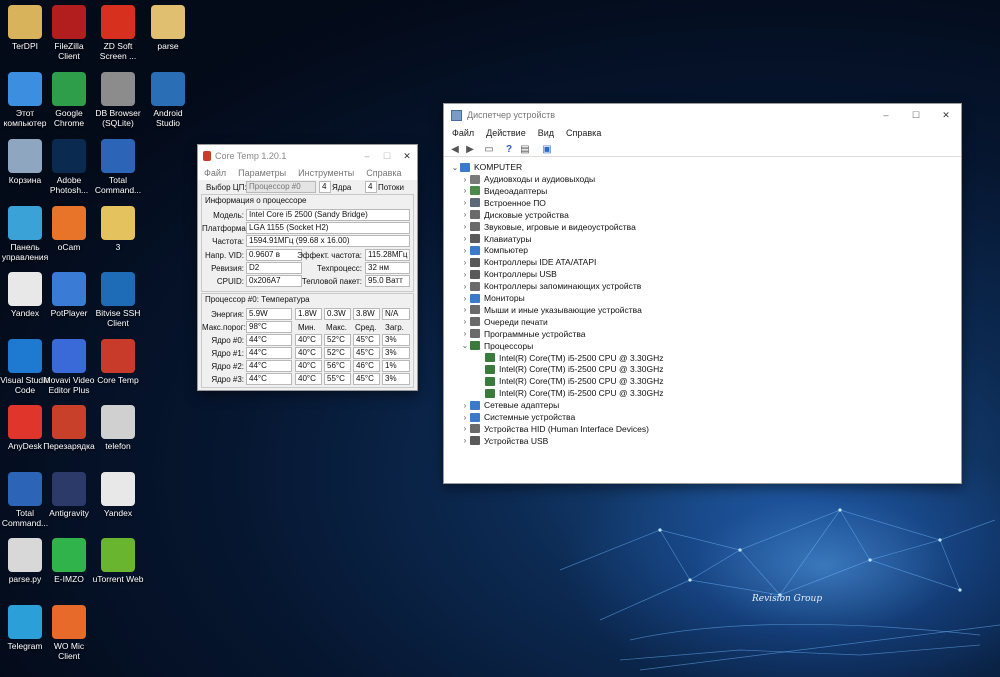 This screenshot has height=677, width=1000. I want to click on properties-icon: ▭, so click(489, 149).